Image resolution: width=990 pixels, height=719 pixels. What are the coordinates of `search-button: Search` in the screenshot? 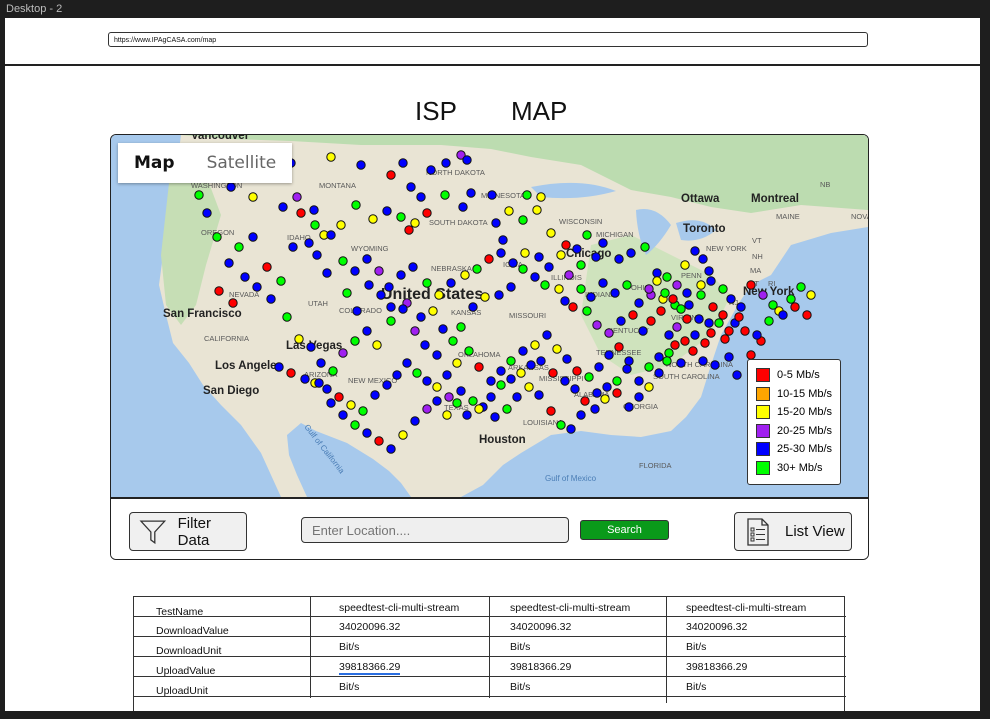 It's located at (624, 530).